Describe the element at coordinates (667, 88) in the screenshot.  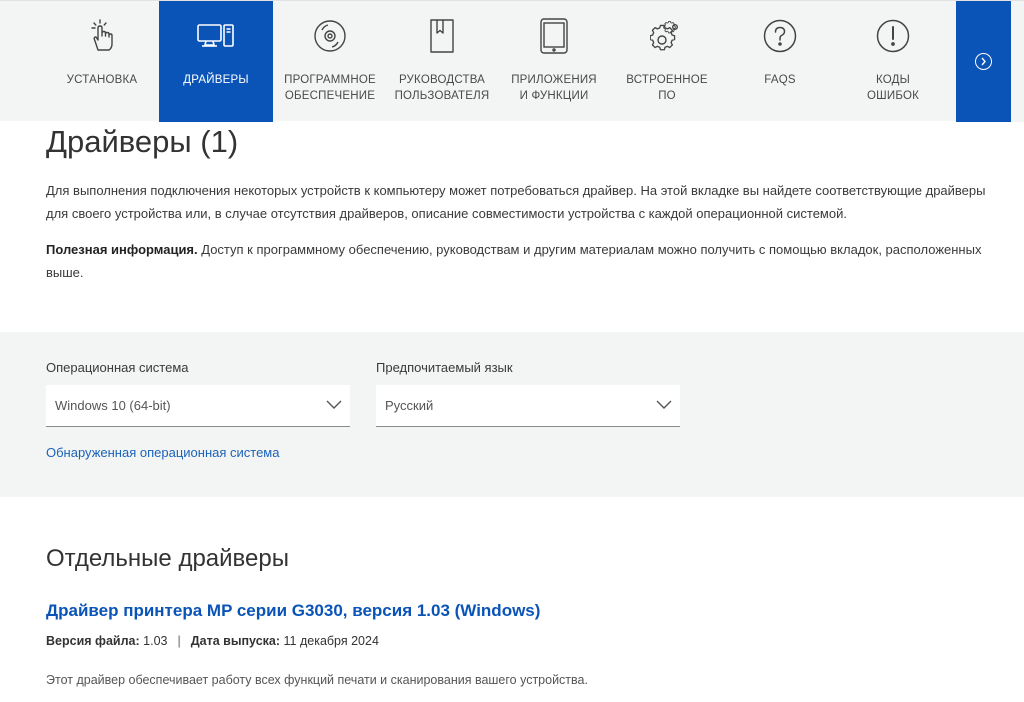
I see `tab-label: ВСТРОЕННОЕ ПО` at that location.